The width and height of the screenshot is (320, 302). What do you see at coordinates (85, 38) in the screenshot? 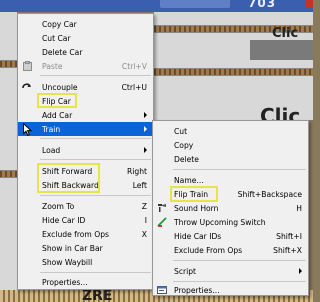
I see `menu-item-cut-car: Cut Car` at bounding box center [85, 38].